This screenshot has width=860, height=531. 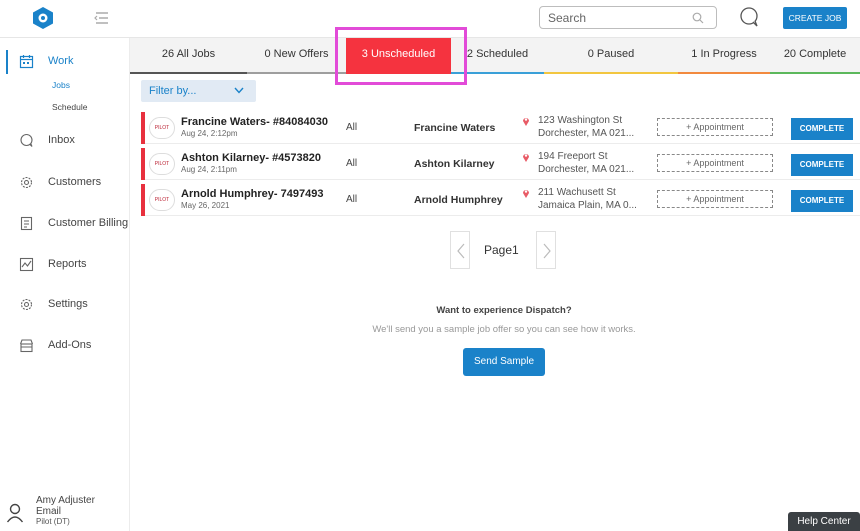 What do you see at coordinates (824, 521) in the screenshot?
I see `help-center-button: Help Center` at bounding box center [824, 521].